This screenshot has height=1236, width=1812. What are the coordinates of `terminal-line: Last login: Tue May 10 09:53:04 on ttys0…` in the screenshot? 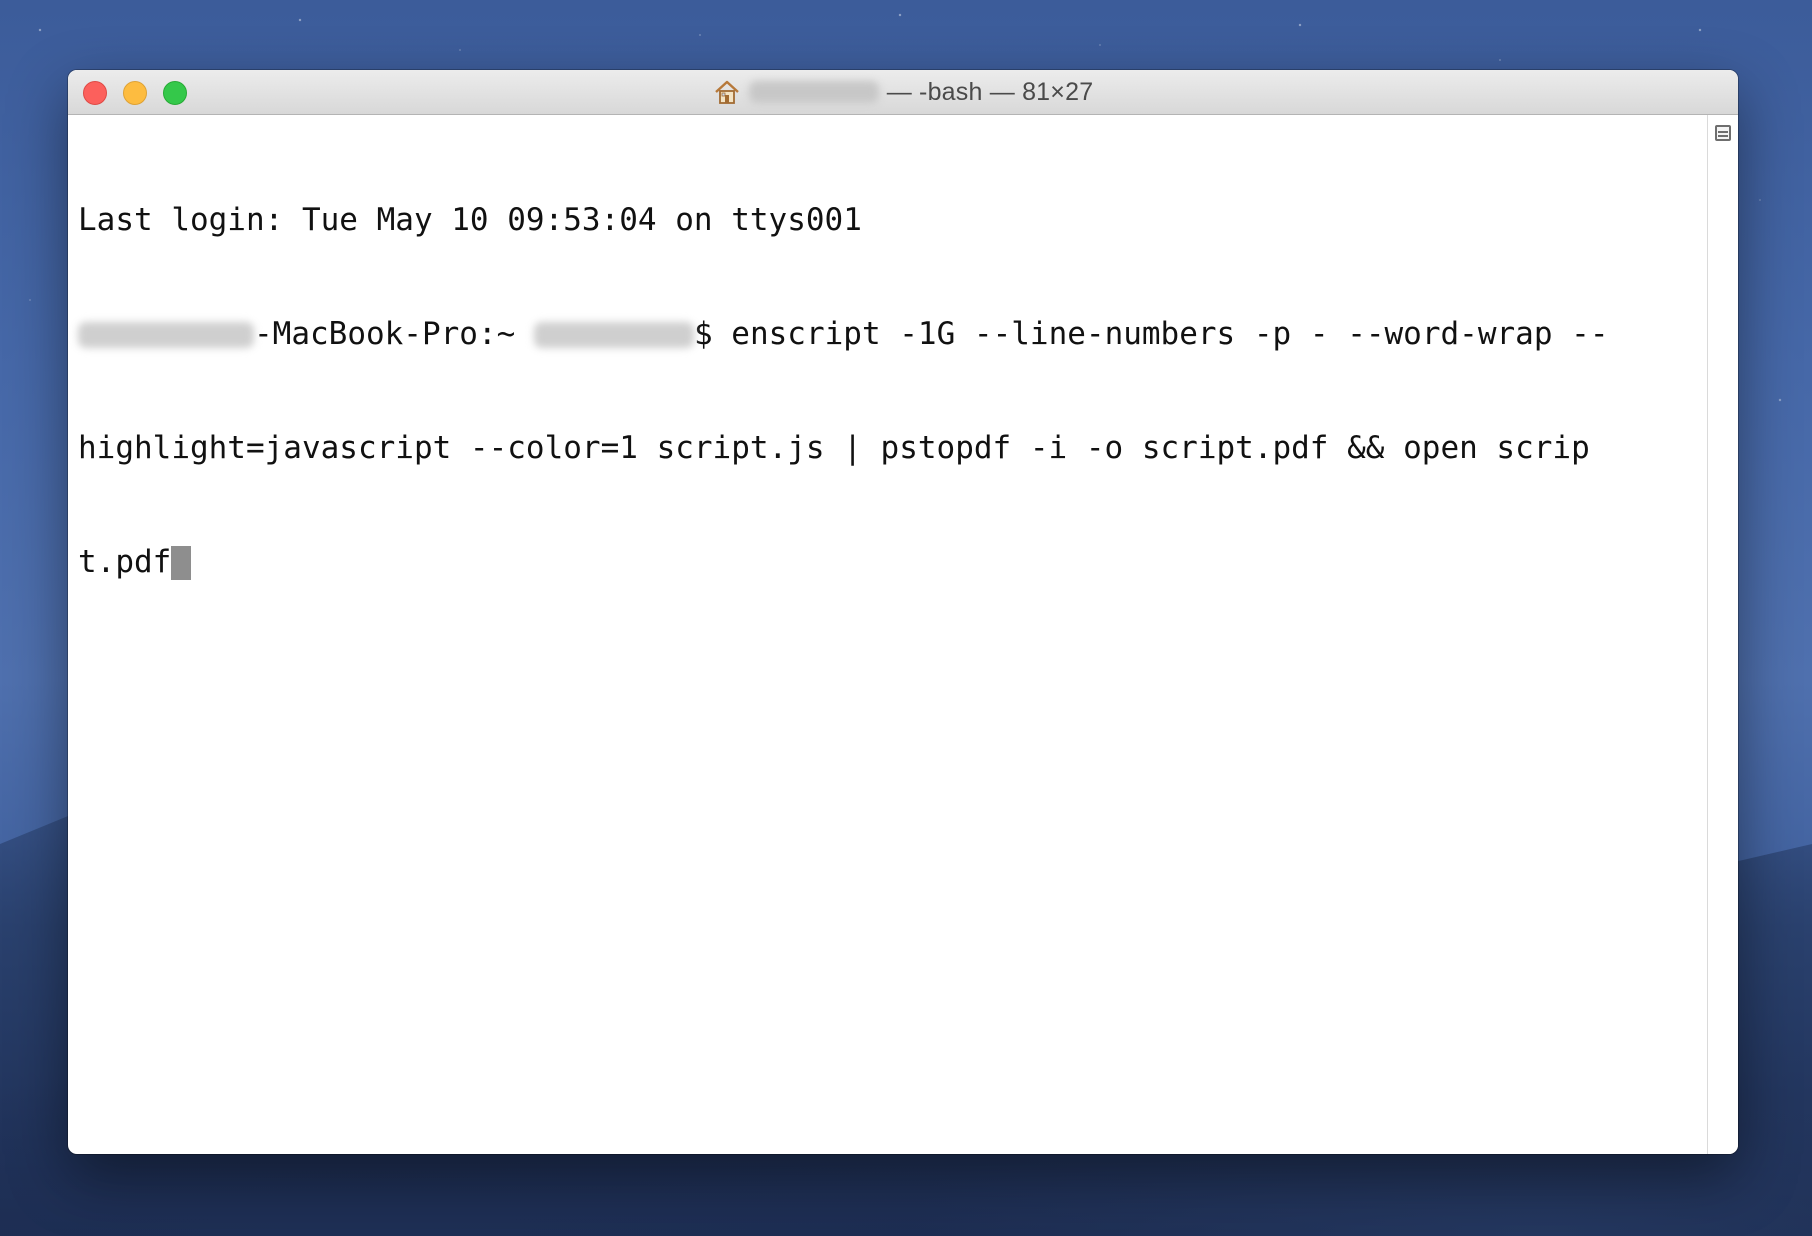 It's located at (470, 220).